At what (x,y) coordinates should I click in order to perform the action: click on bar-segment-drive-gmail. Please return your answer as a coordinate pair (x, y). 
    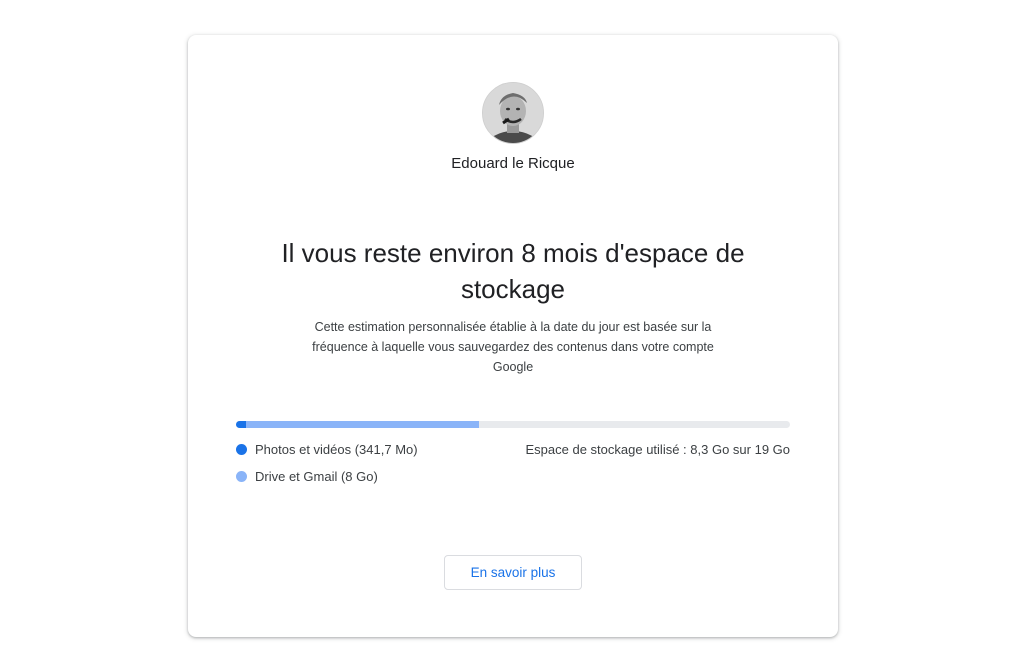
    Looking at the image, I should click on (362, 424).